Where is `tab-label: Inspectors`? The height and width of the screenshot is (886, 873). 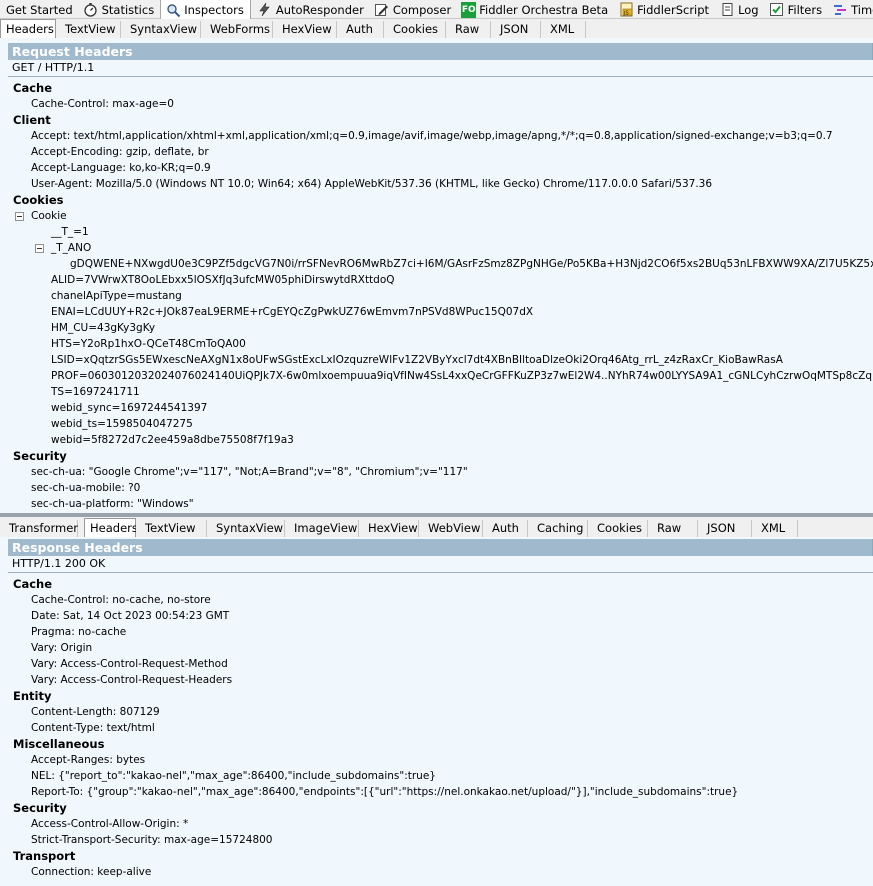
tab-label: Inspectors is located at coordinates (214, 10).